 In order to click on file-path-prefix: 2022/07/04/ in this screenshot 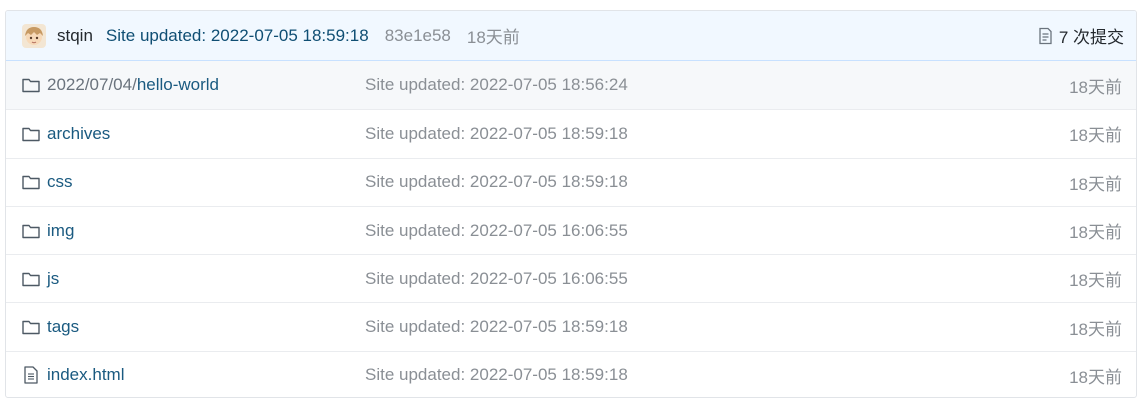, I will do `click(92, 84)`.